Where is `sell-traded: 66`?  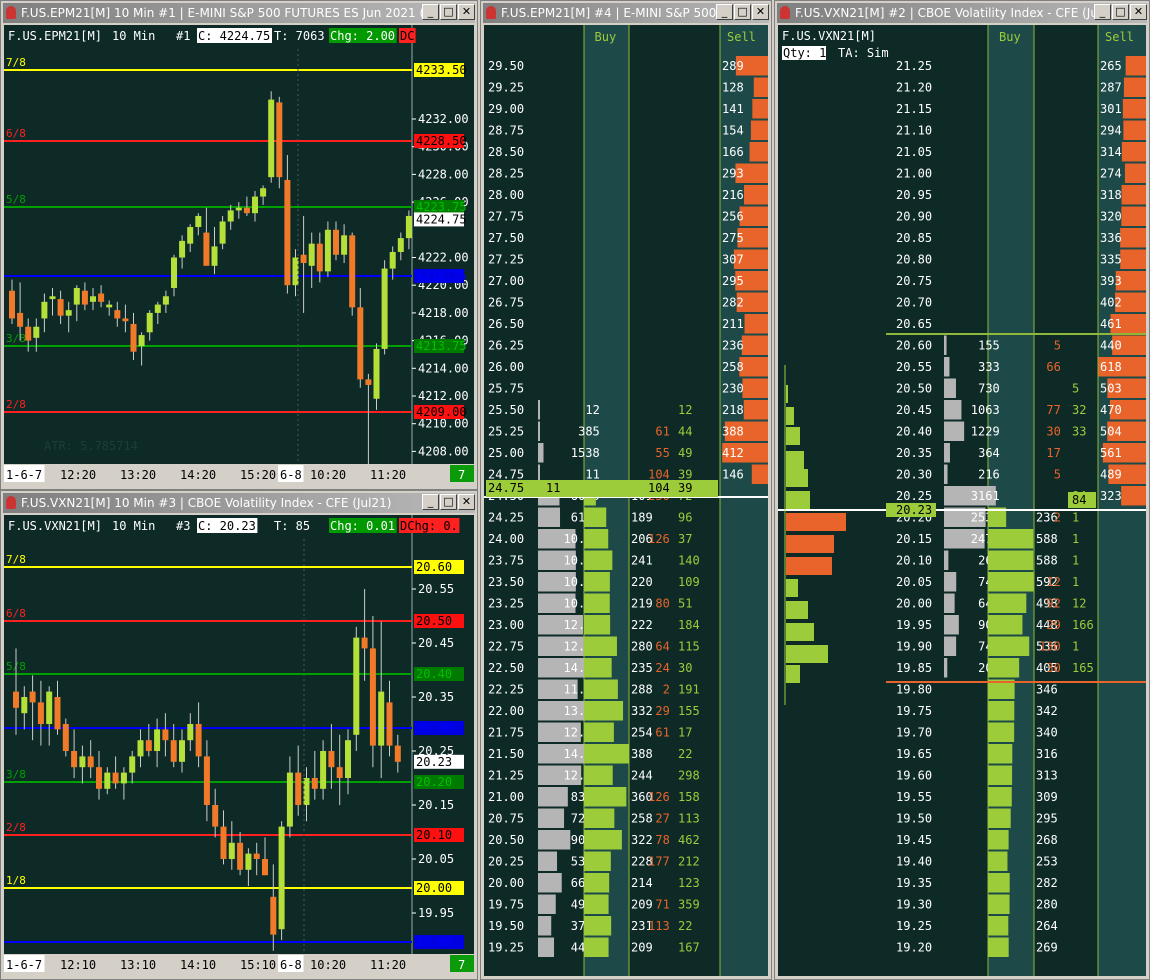 sell-traded: 66 is located at coordinates (1053, 367).